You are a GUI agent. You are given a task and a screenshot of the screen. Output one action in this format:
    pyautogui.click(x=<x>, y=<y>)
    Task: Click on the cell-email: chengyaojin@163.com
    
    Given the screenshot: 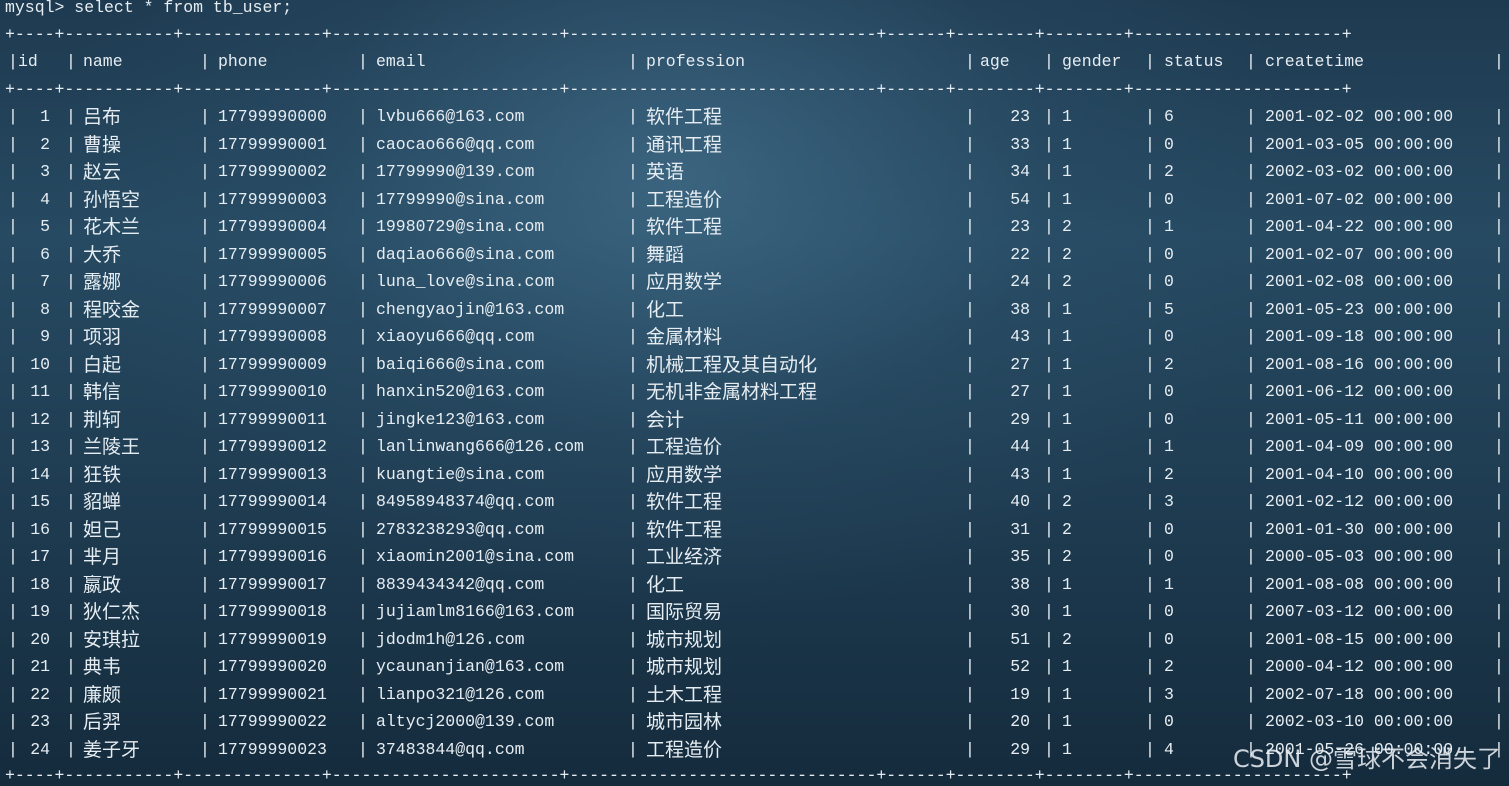 What is the action you would take?
    pyautogui.click(x=470, y=309)
    